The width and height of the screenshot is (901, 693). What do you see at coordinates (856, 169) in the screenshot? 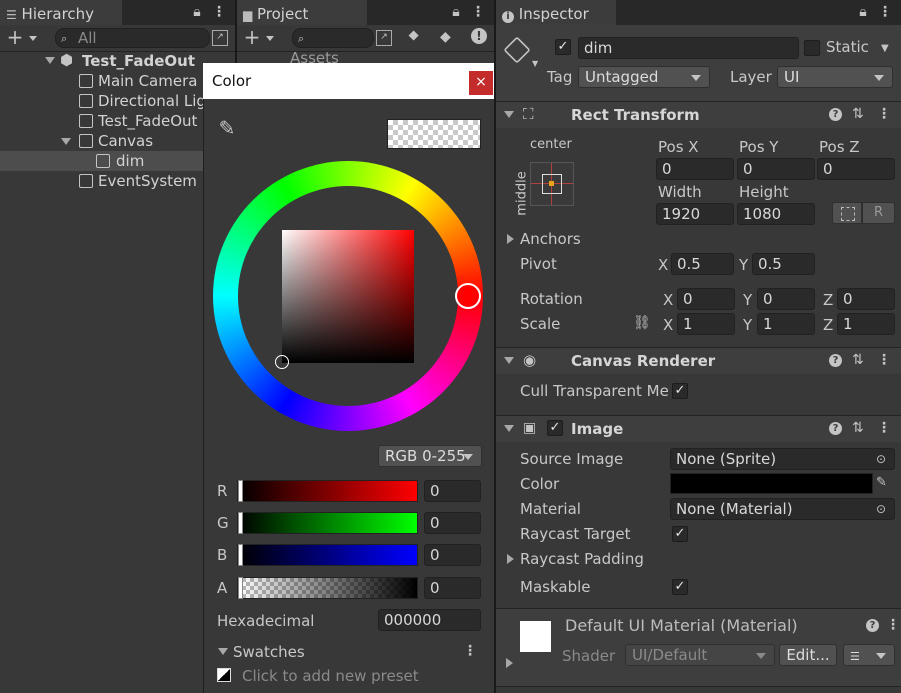
I see `pos-z-field: 0` at bounding box center [856, 169].